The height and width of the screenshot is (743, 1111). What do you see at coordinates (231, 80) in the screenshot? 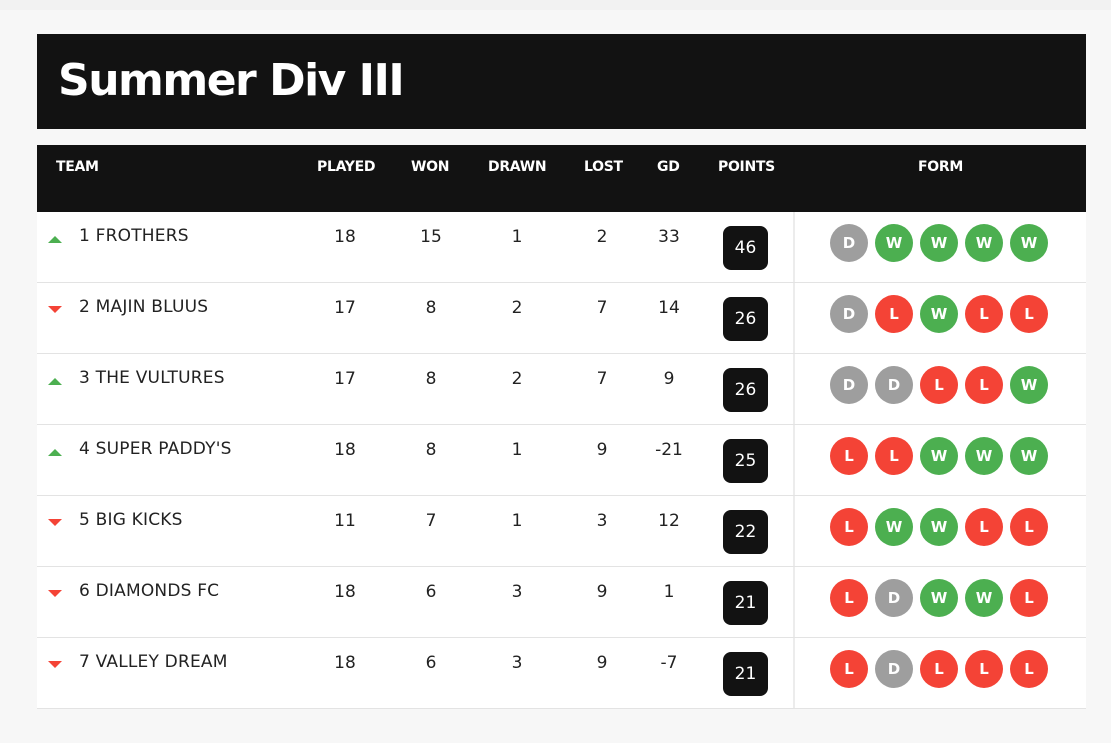
I see `page-title: Summer Div III` at bounding box center [231, 80].